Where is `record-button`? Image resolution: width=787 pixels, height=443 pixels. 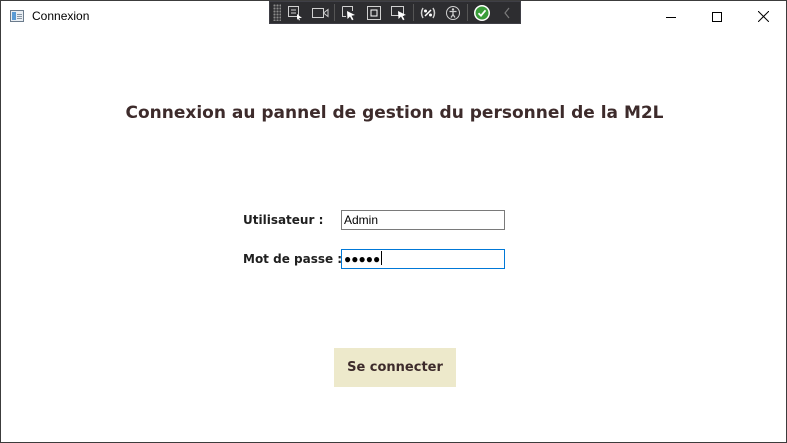
record-button is located at coordinates (320, 12).